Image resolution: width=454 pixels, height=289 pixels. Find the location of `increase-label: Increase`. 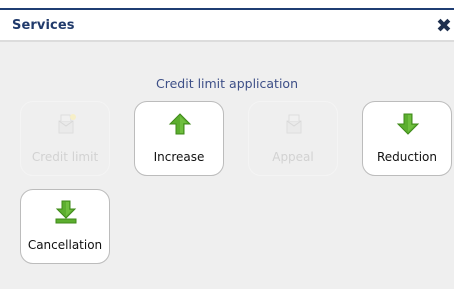

increase-label: Increase is located at coordinates (179, 157).